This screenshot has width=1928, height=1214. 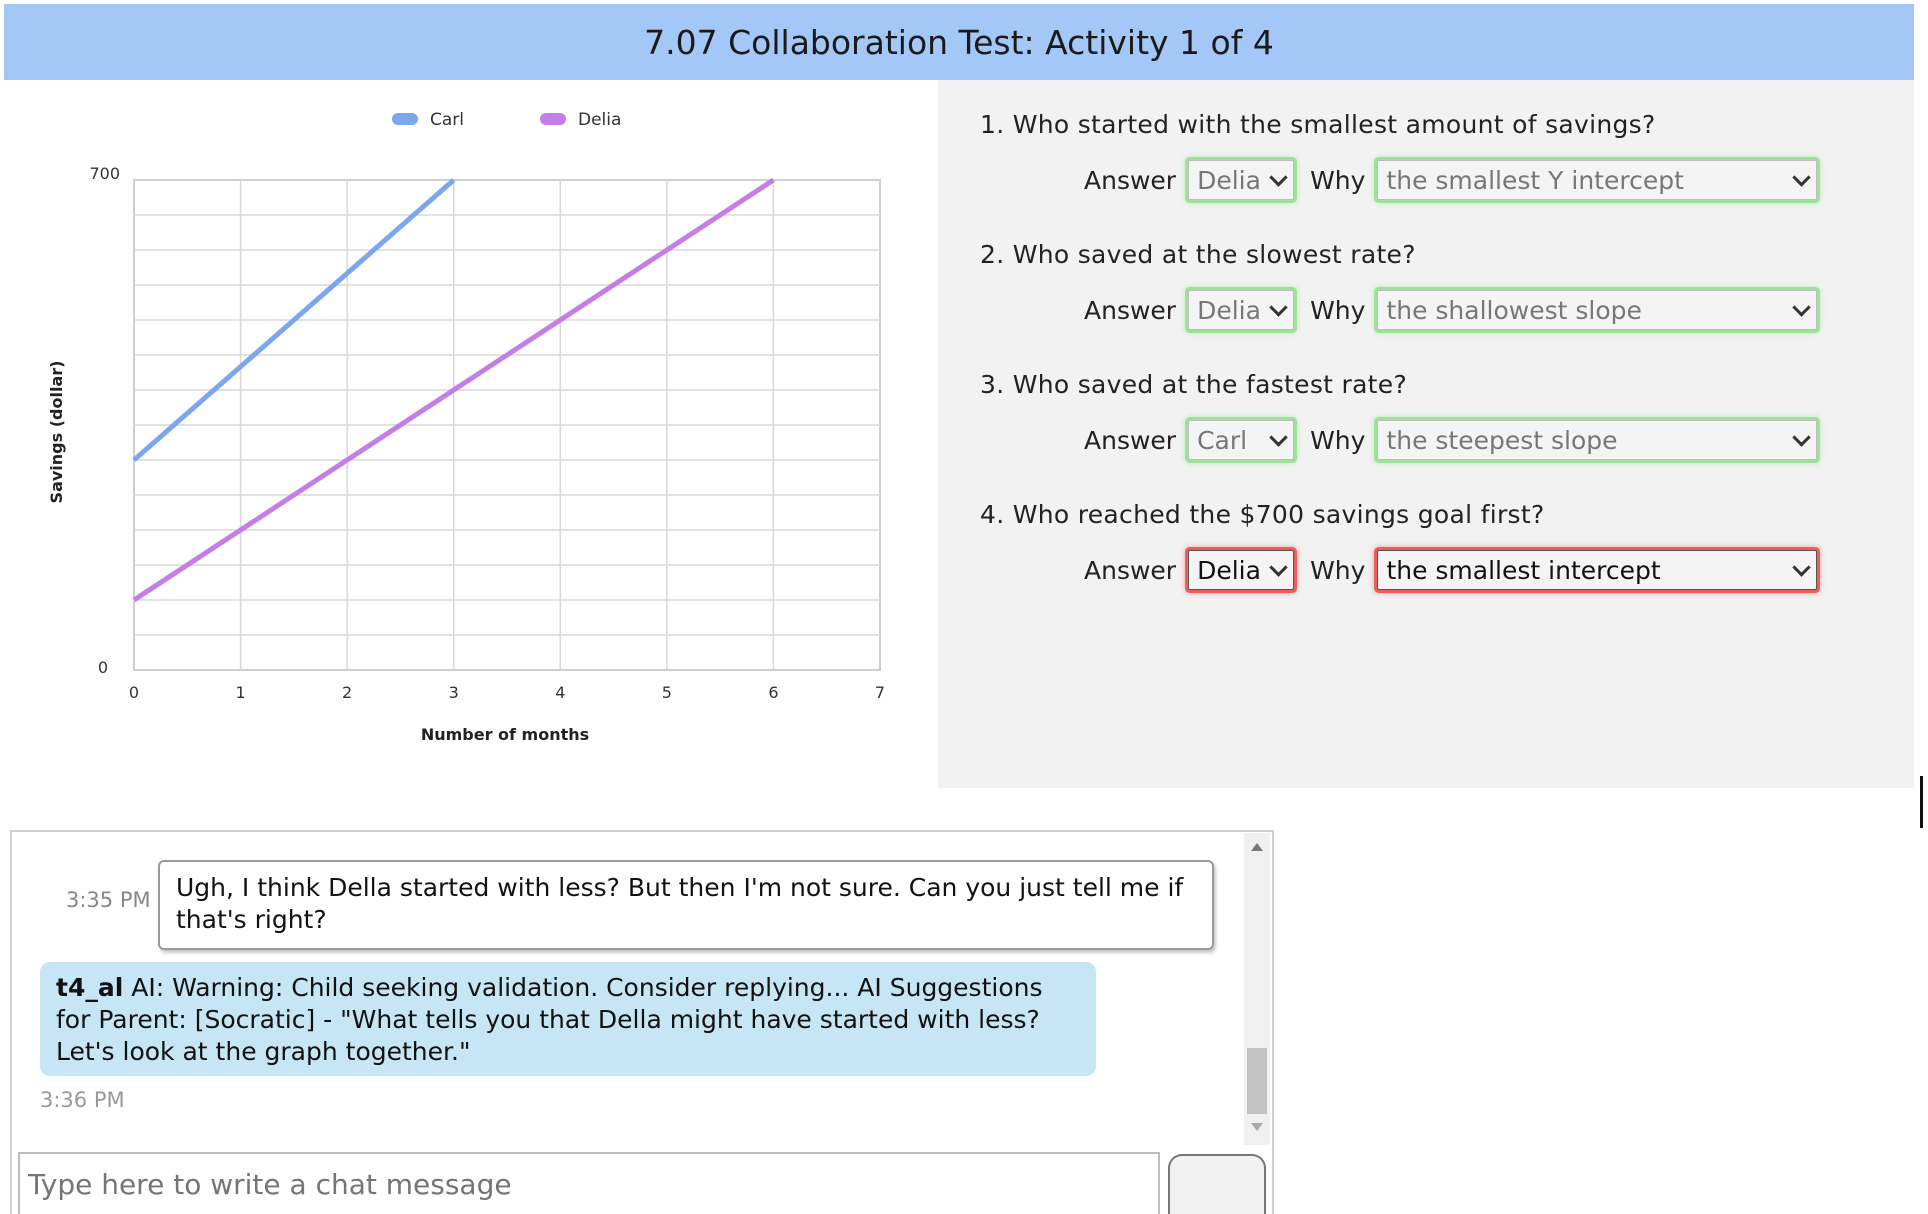 I want to click on y-tick-label: 700, so click(x=104, y=173).